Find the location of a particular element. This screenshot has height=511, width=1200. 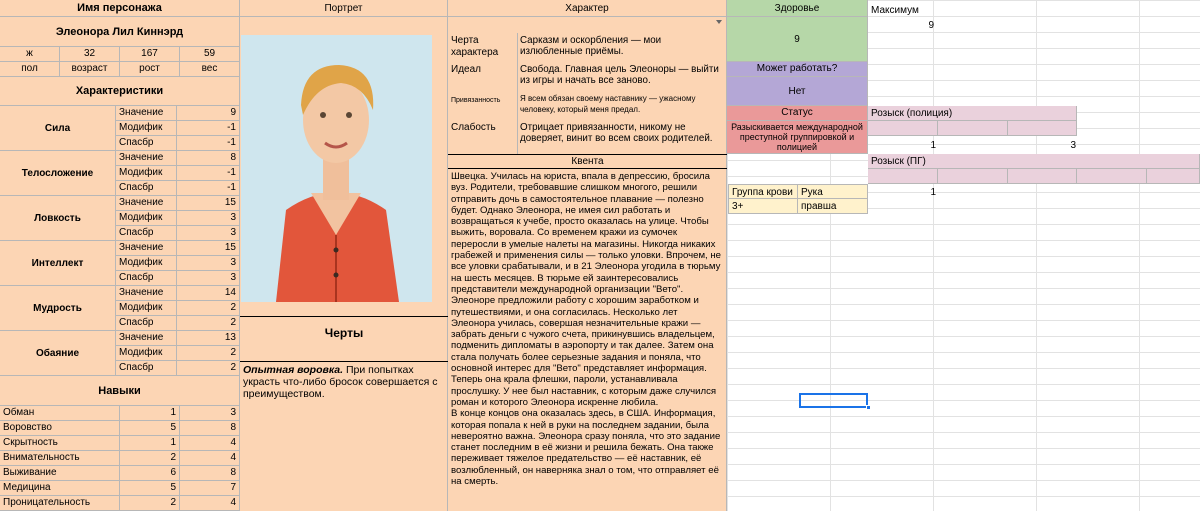

wanted-pg-value: 1 is located at coordinates (902, 192).